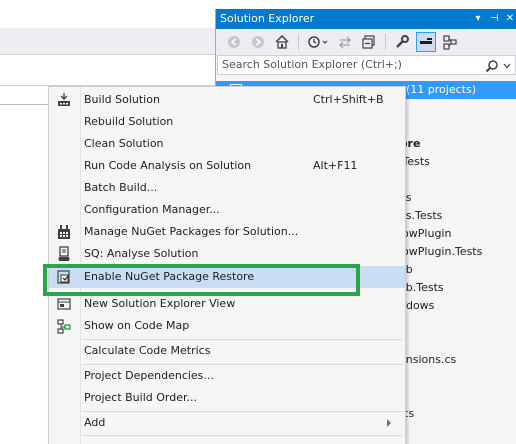 This screenshot has width=516, height=444. I want to click on forward-arrow-icon, so click(258, 42).